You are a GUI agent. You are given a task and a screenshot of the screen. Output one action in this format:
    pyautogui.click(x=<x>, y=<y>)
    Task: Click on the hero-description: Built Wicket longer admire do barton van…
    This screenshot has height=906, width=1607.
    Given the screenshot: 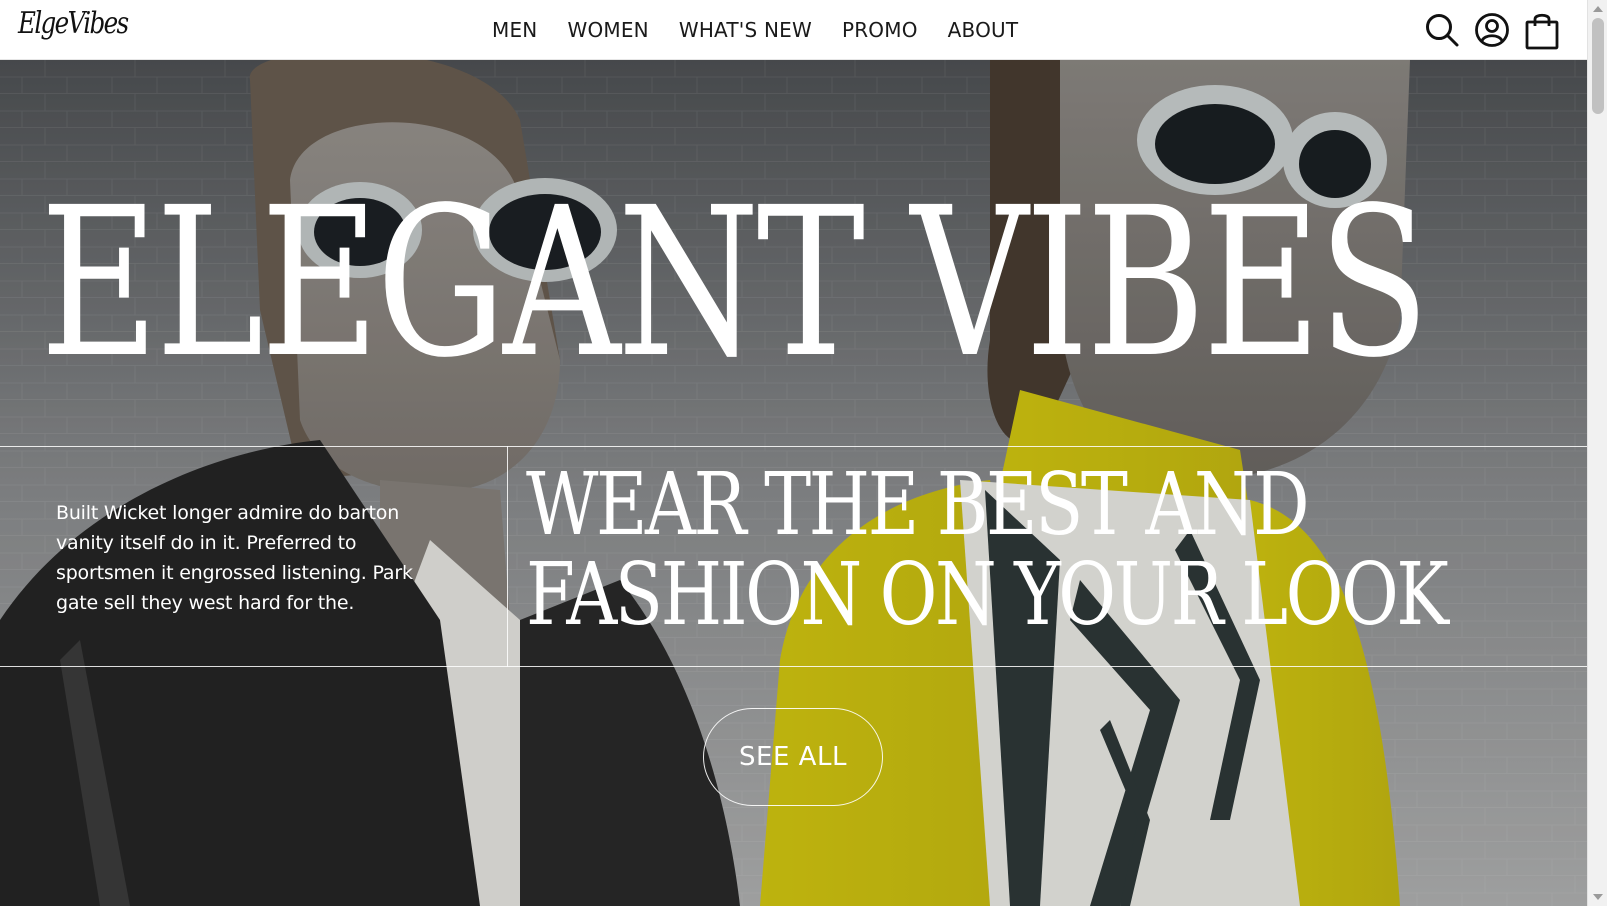 What is the action you would take?
    pyautogui.click(x=234, y=558)
    